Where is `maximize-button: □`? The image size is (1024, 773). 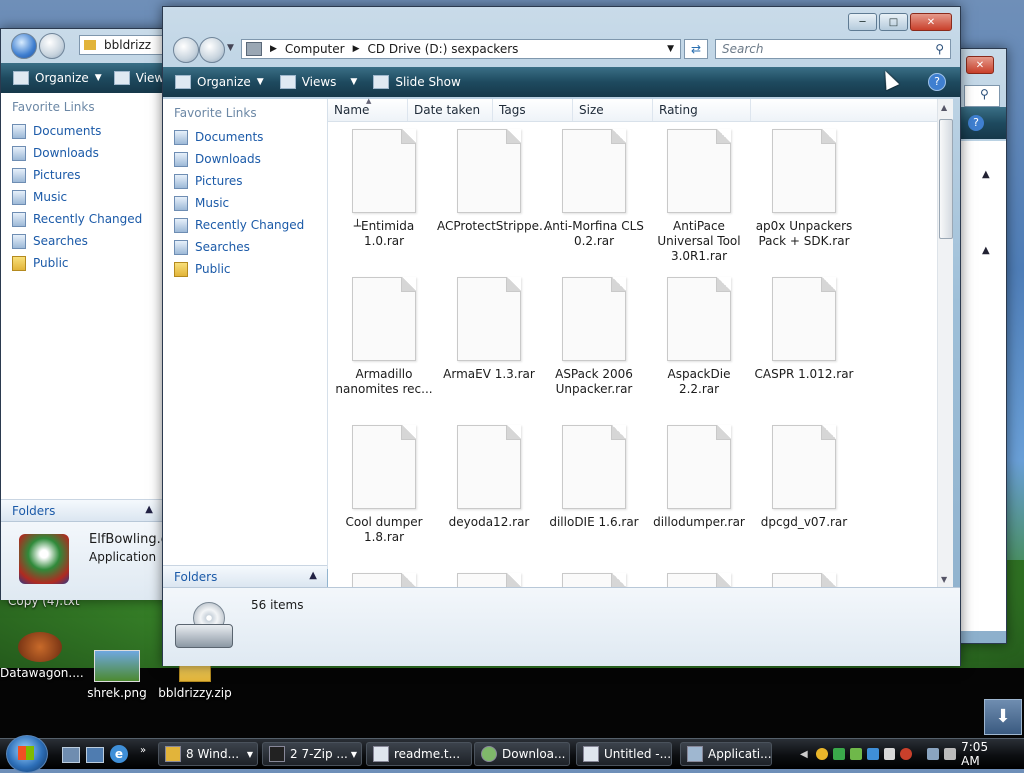
maximize-button: □ is located at coordinates (893, 22).